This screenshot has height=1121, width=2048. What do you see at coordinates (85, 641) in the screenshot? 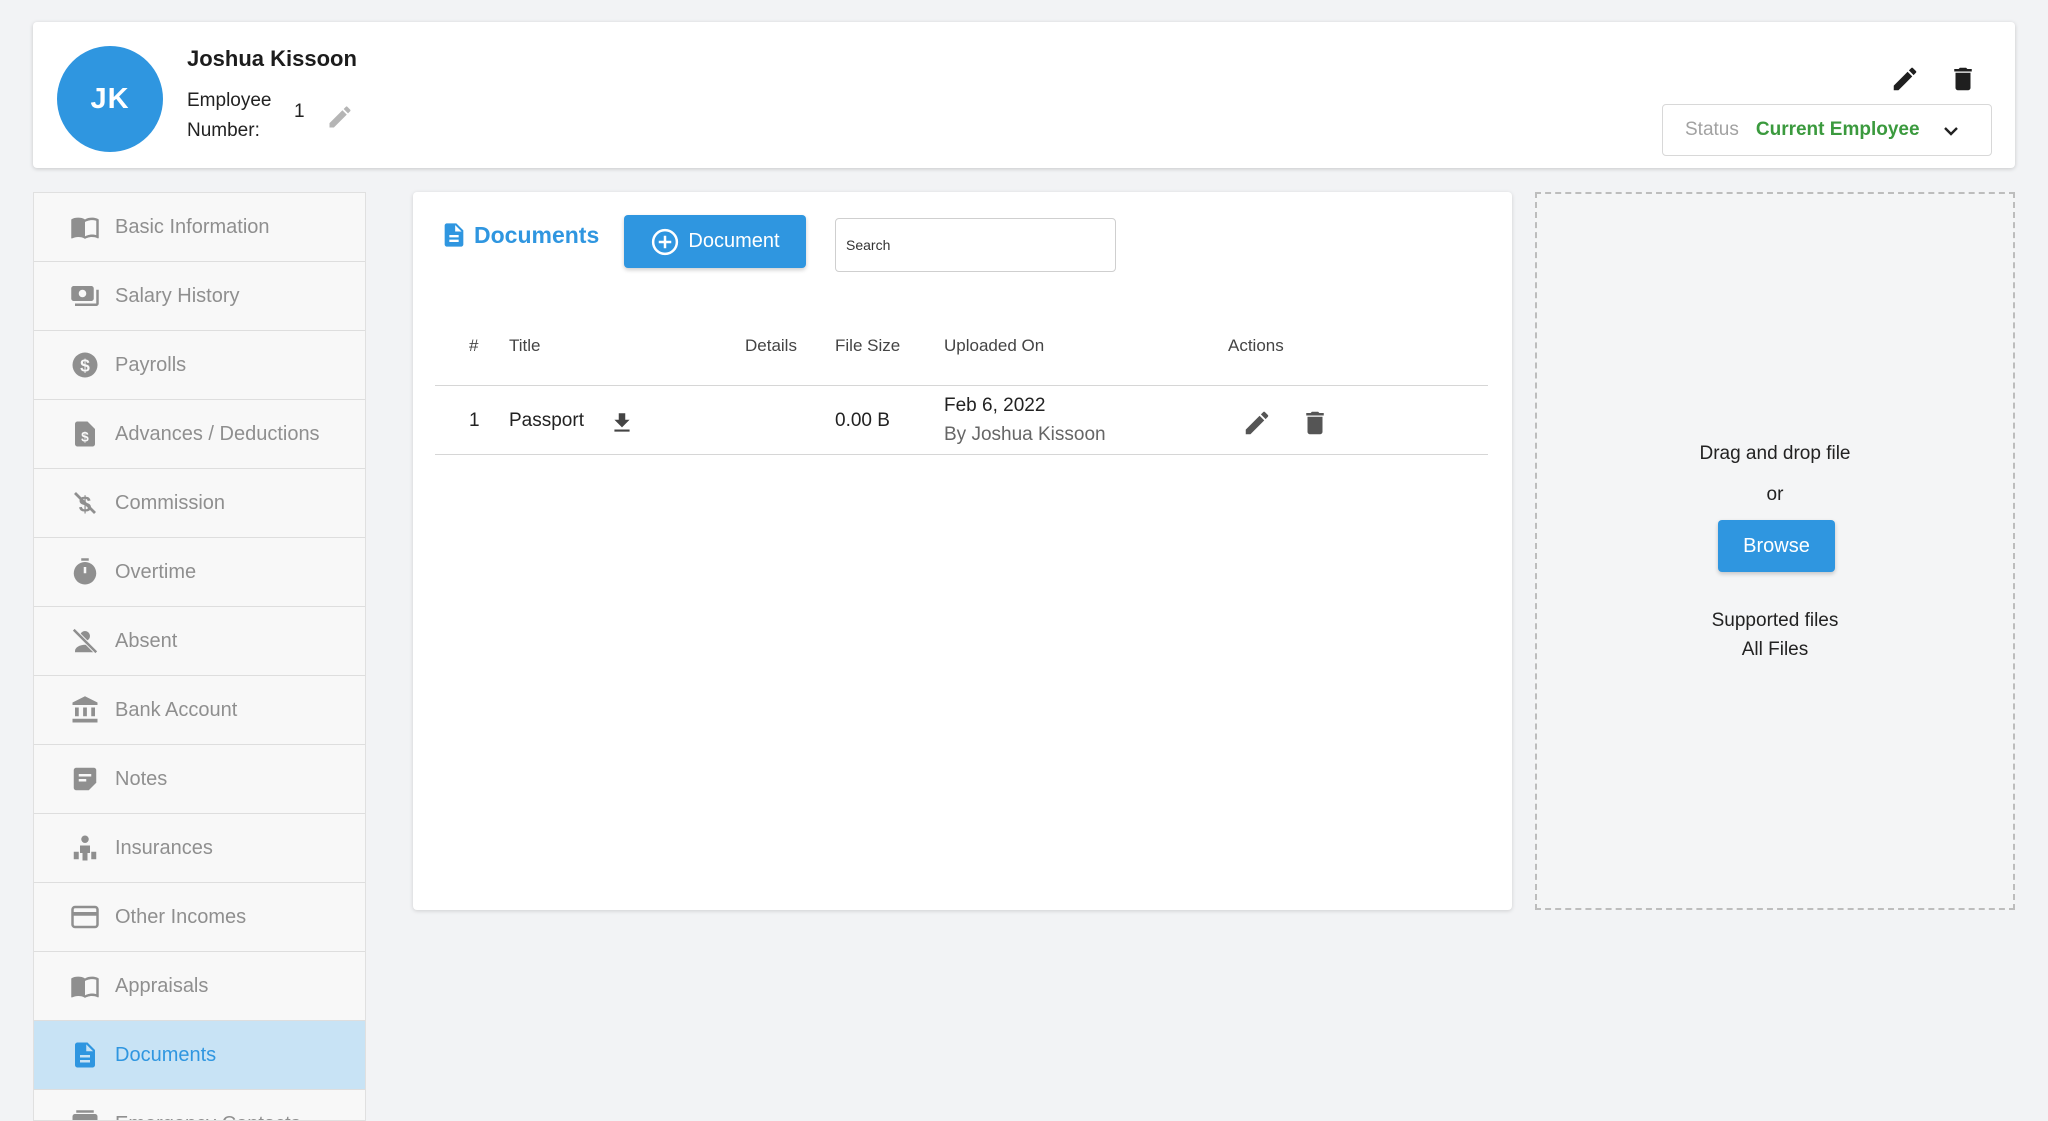
I see `person-off-icon` at bounding box center [85, 641].